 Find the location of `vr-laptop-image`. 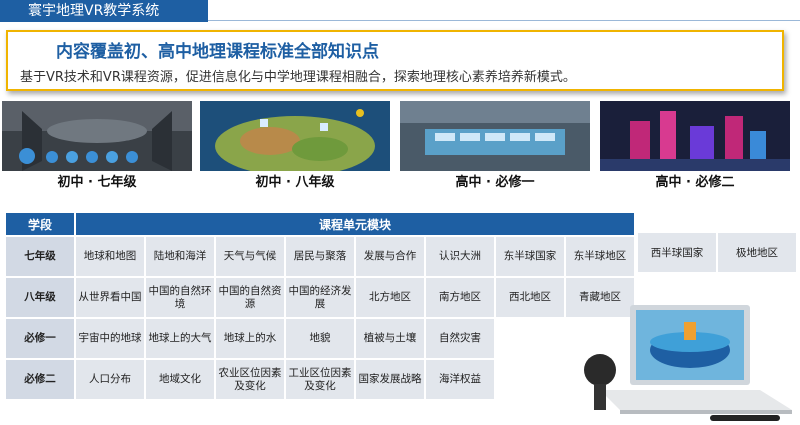

vr-laptop-image is located at coordinates (688, 363).